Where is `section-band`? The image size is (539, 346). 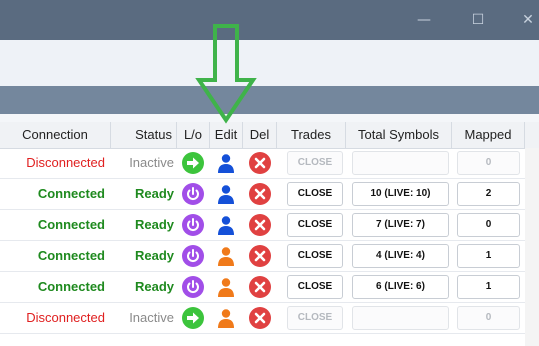
section-band is located at coordinates (269, 100).